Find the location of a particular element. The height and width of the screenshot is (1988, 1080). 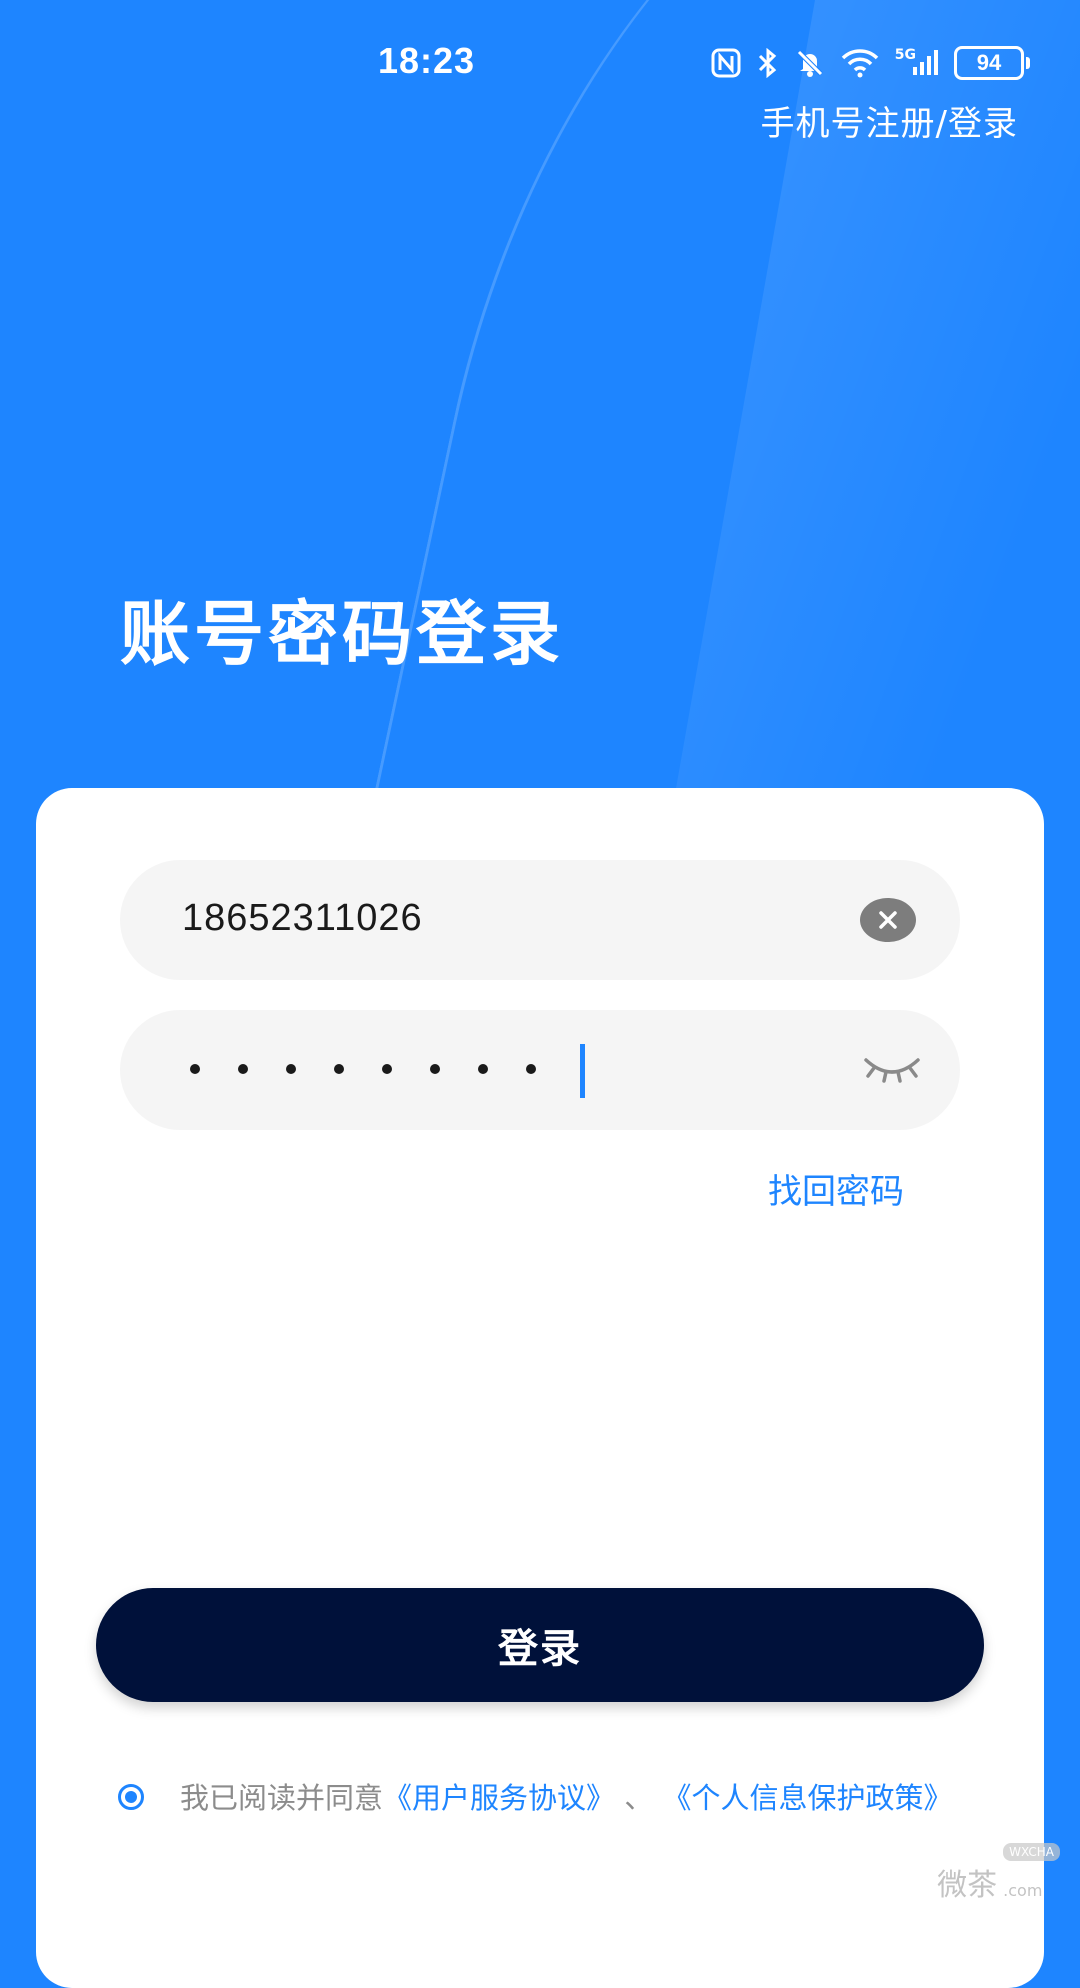

watermark: 微茶 WXCHA .com is located at coordinates (998, 1873).